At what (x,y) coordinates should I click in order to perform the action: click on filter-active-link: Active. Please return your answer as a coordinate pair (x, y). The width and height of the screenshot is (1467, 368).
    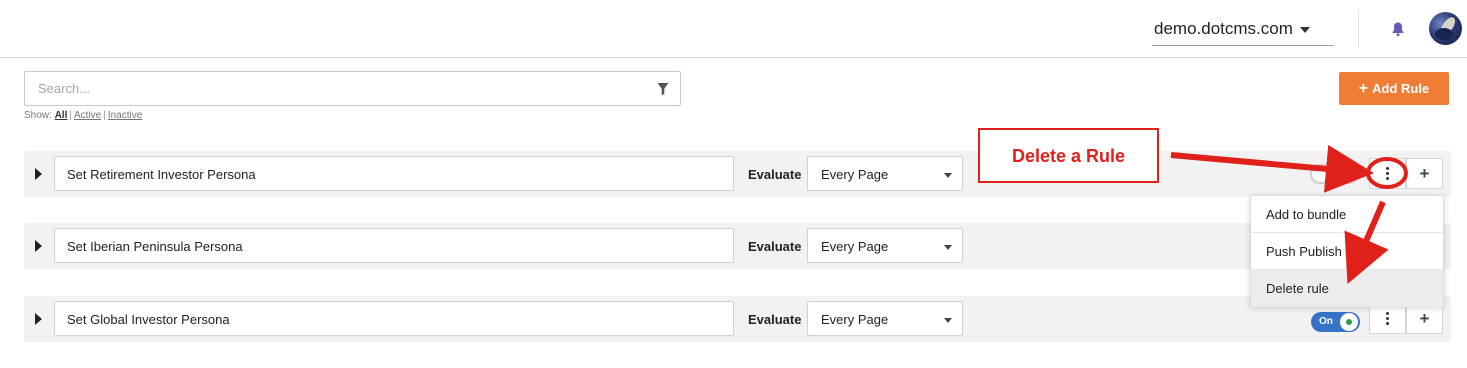
    Looking at the image, I should click on (87, 115).